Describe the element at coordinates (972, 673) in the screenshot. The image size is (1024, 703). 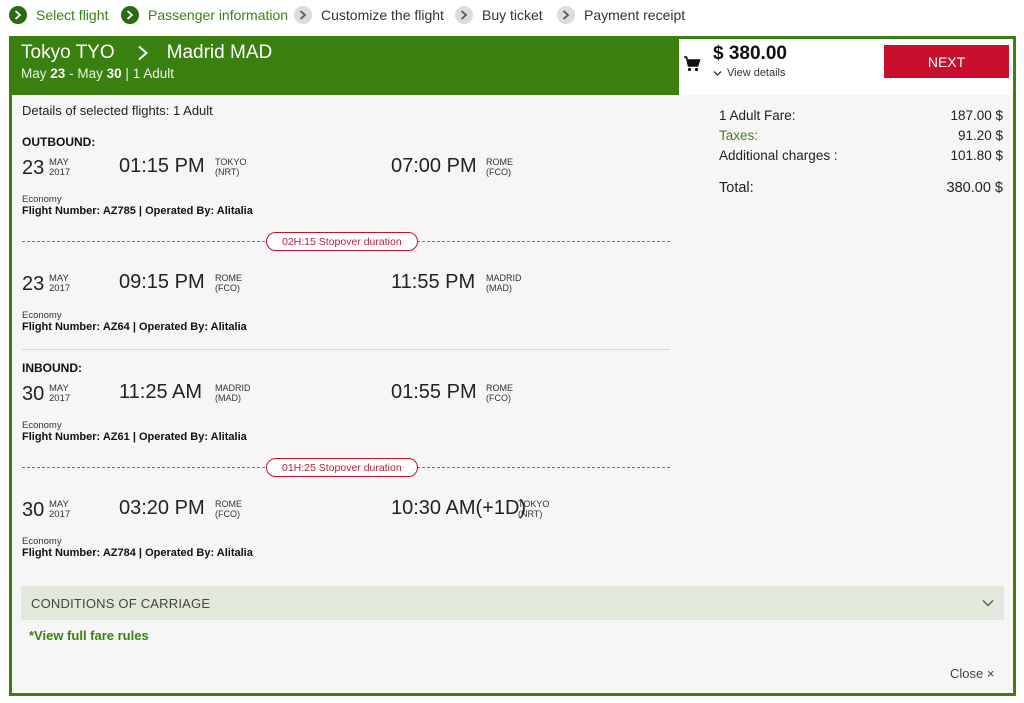
I see `close-button: Close ×` at that location.